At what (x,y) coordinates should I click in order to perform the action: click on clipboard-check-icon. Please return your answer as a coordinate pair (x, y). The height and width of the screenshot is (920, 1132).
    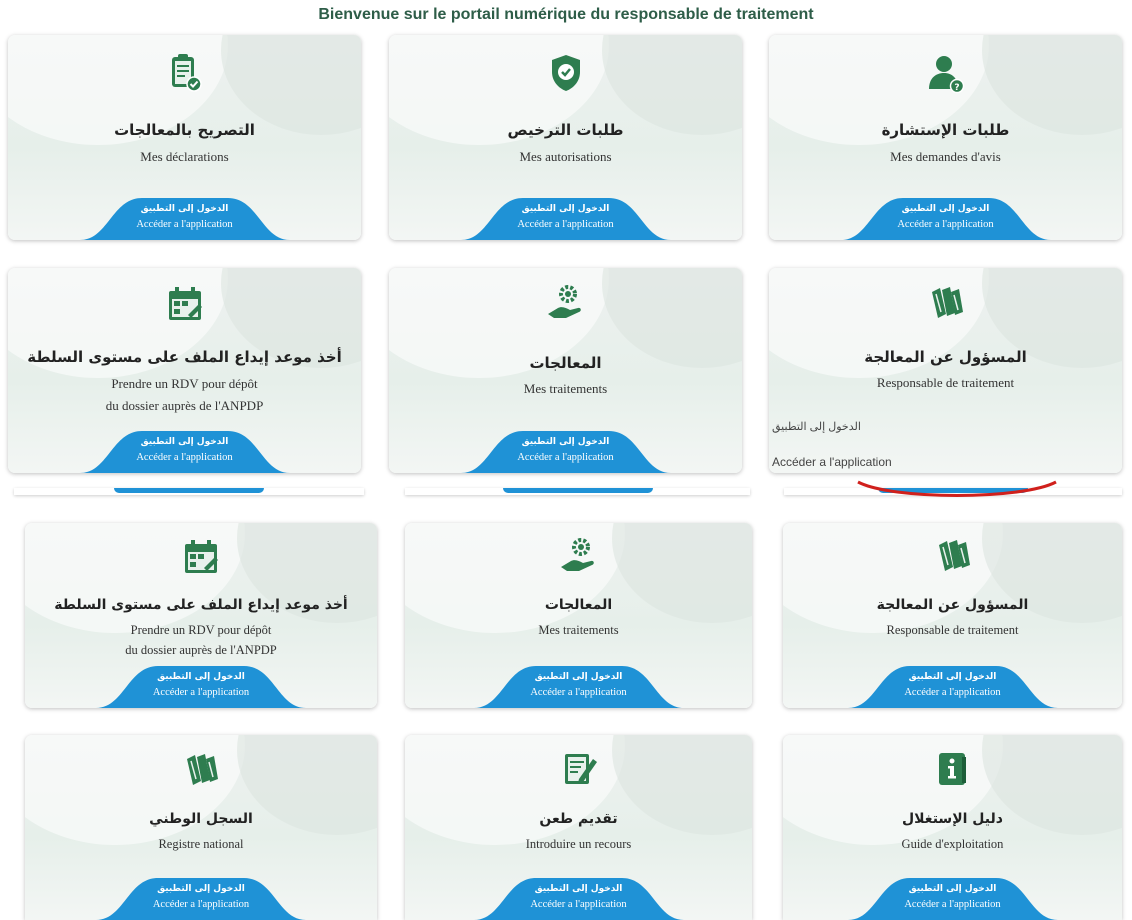
    Looking at the image, I should click on (185, 73).